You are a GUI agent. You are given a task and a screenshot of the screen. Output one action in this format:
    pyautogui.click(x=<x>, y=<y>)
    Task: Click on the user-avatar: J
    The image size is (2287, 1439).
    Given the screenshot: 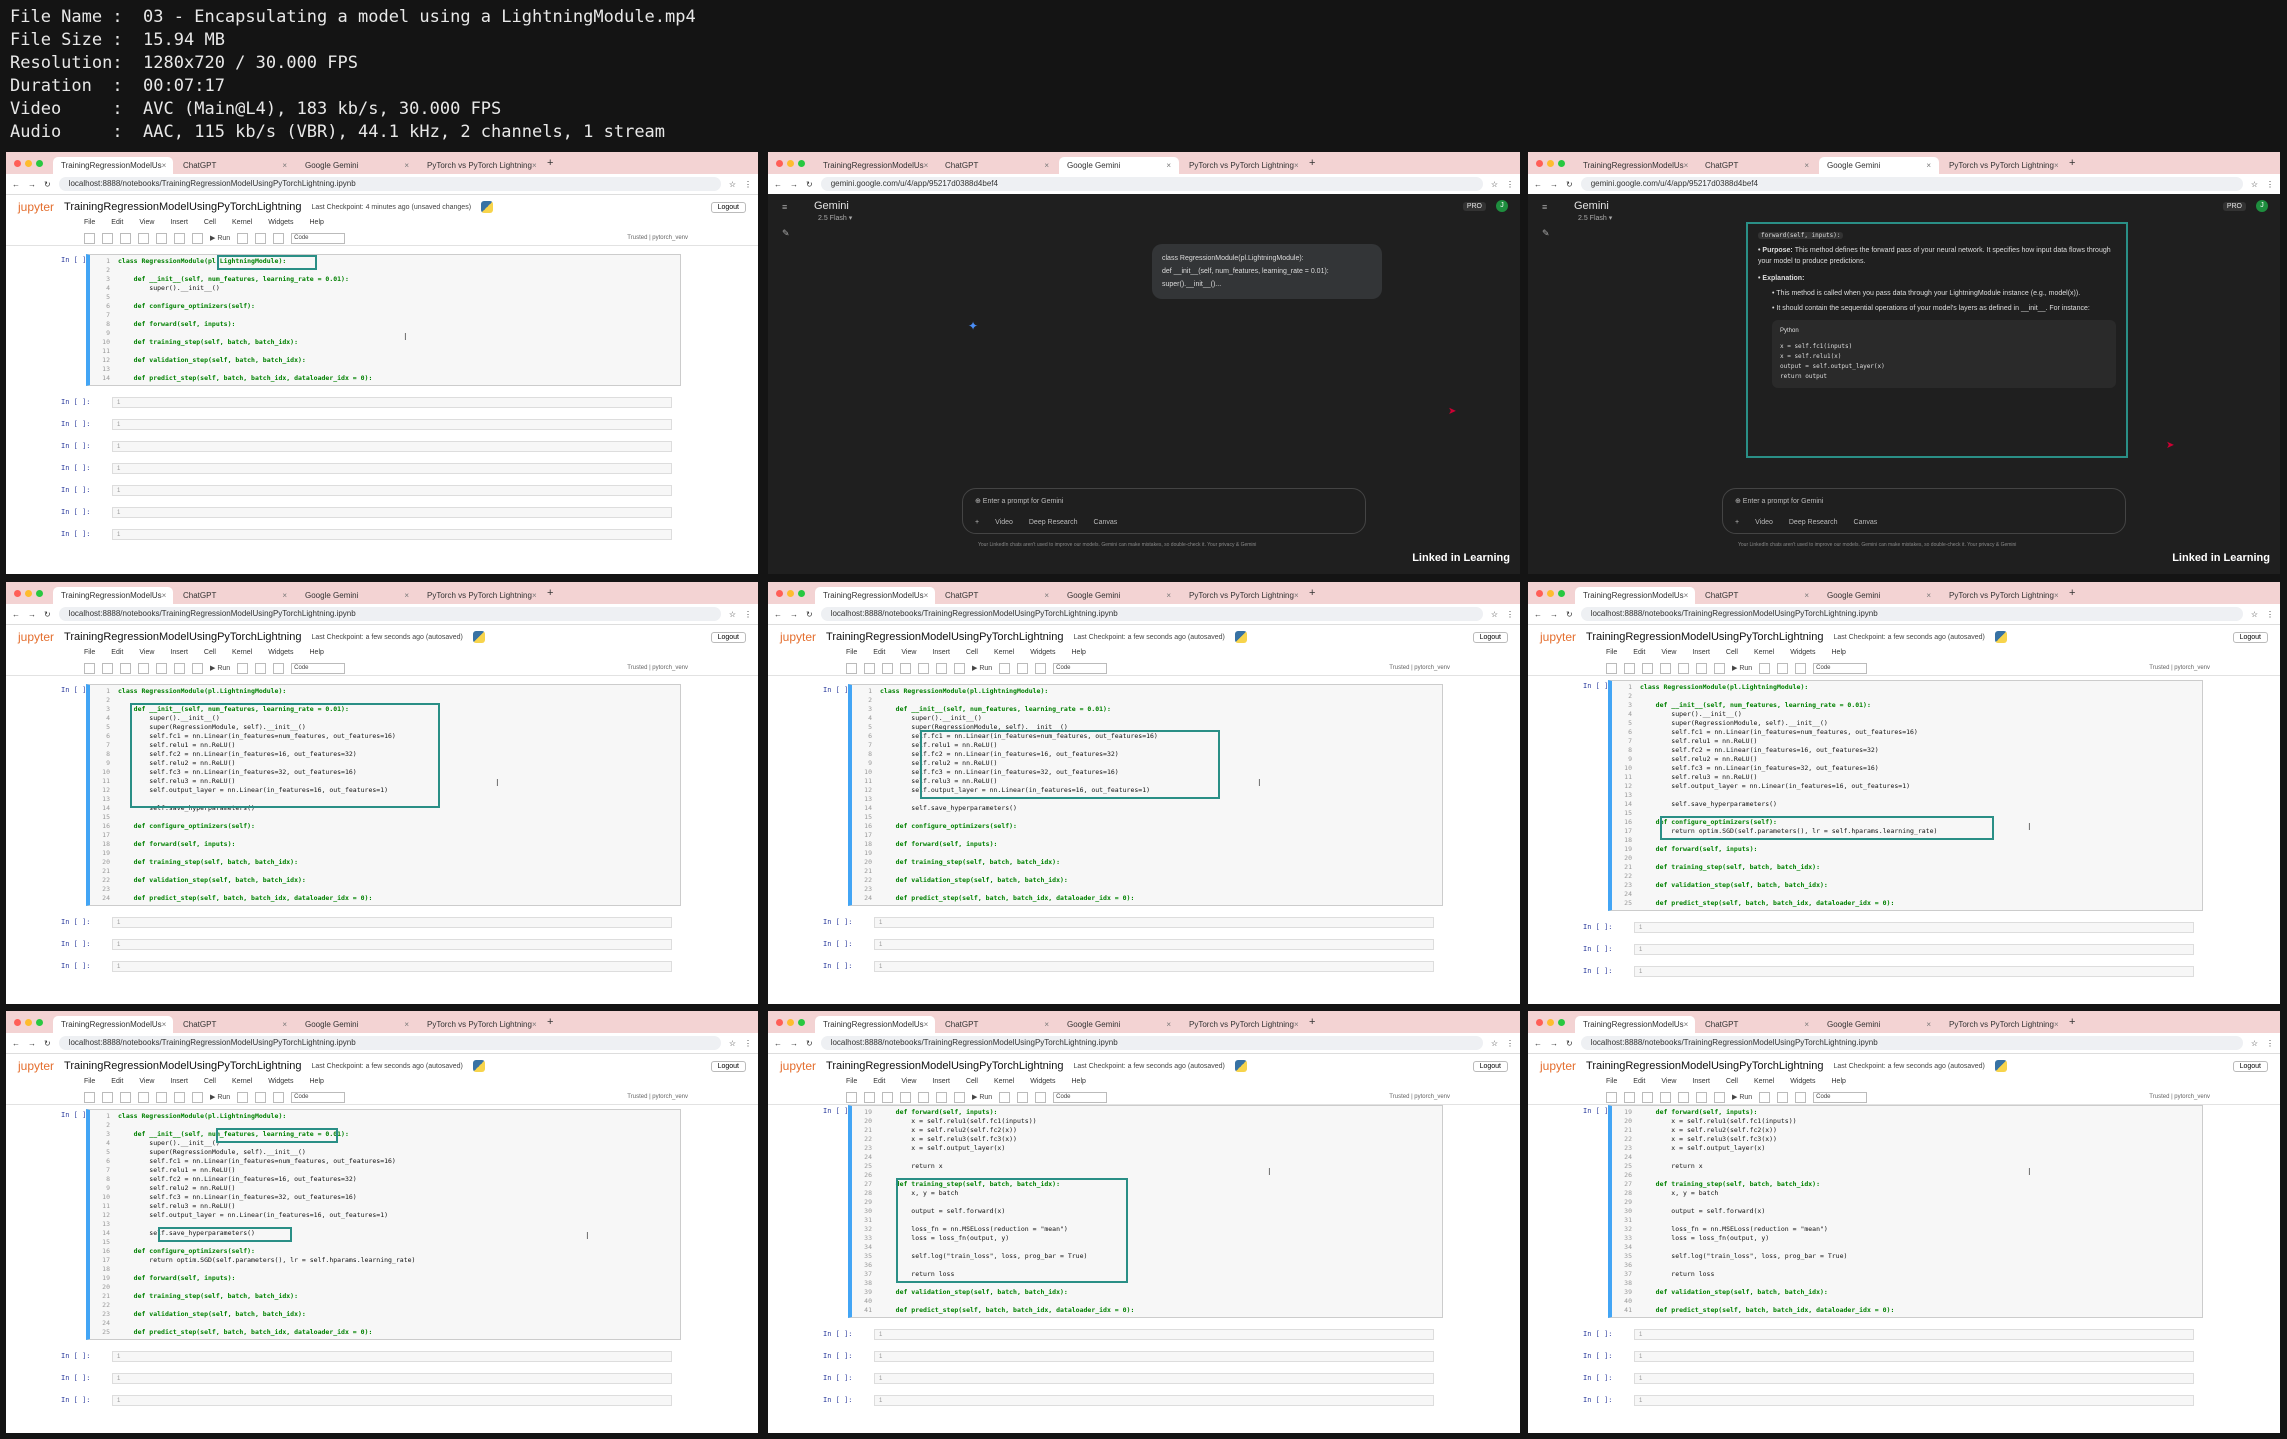 What is the action you would take?
    pyautogui.click(x=1502, y=206)
    